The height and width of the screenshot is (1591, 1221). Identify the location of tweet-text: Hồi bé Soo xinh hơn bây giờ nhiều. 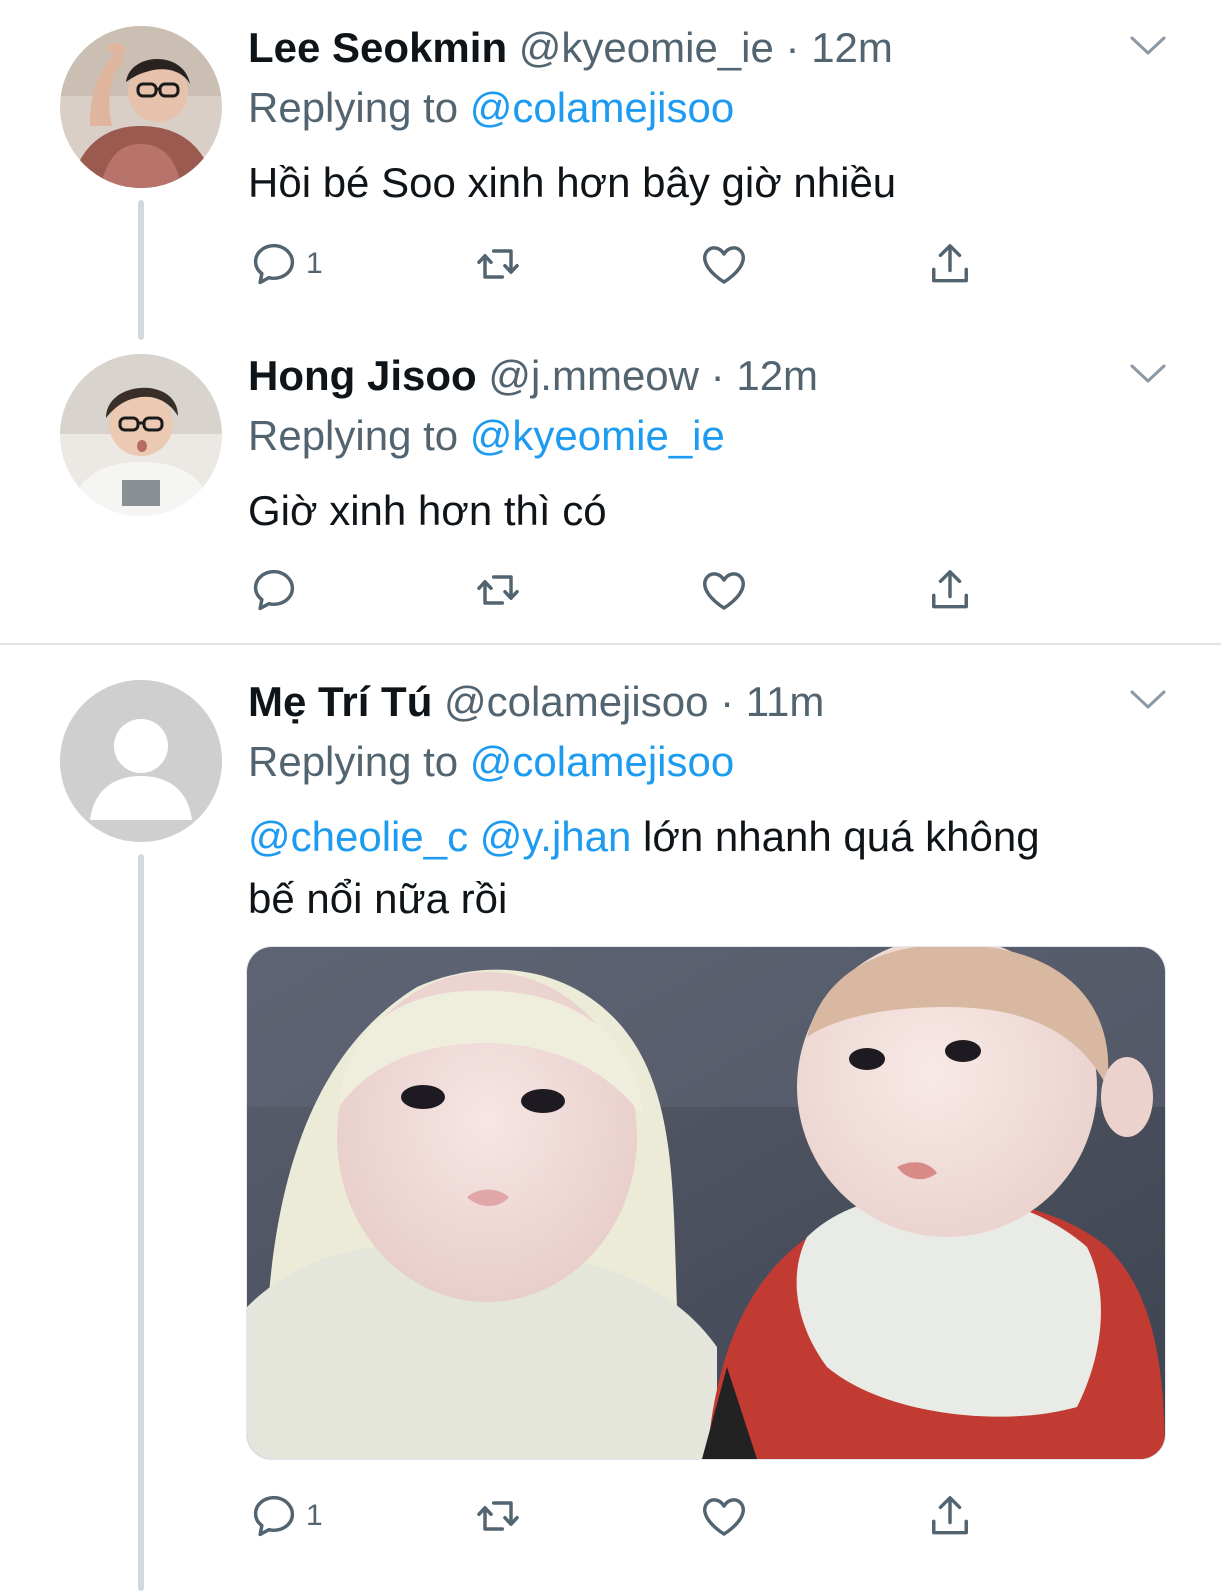
(572, 182).